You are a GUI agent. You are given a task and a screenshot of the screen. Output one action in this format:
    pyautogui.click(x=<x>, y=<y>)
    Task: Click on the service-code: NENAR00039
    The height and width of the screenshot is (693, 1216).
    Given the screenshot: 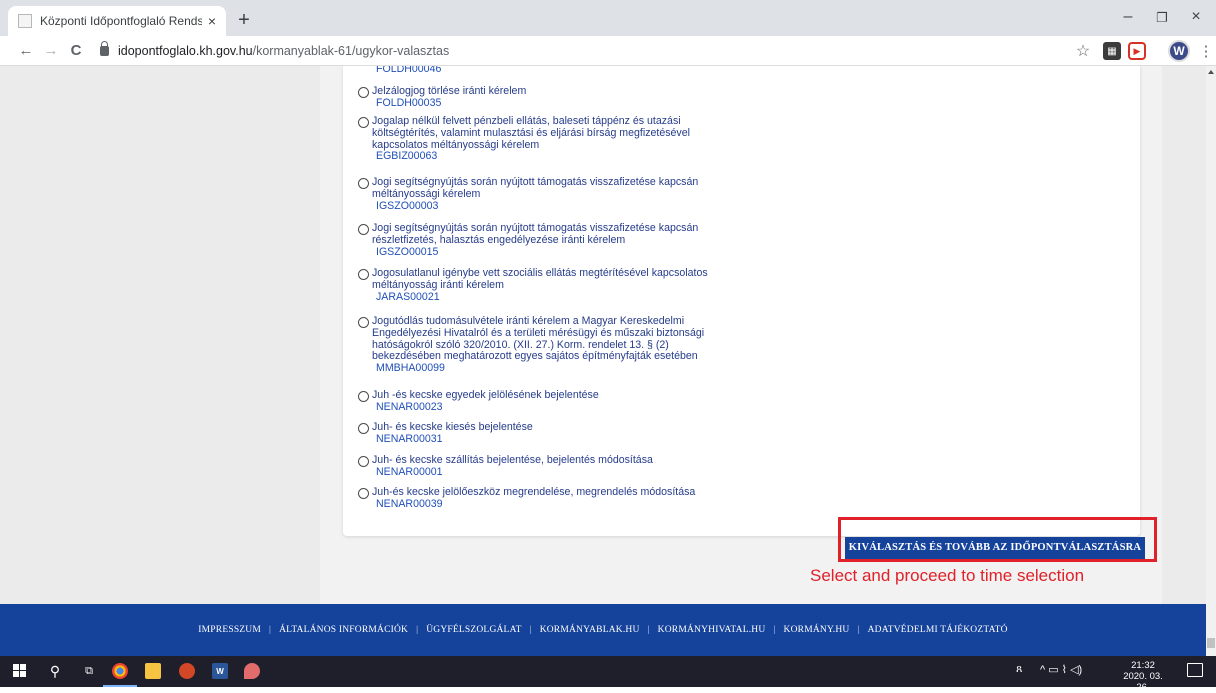 What is the action you would take?
    pyautogui.click(x=409, y=503)
    